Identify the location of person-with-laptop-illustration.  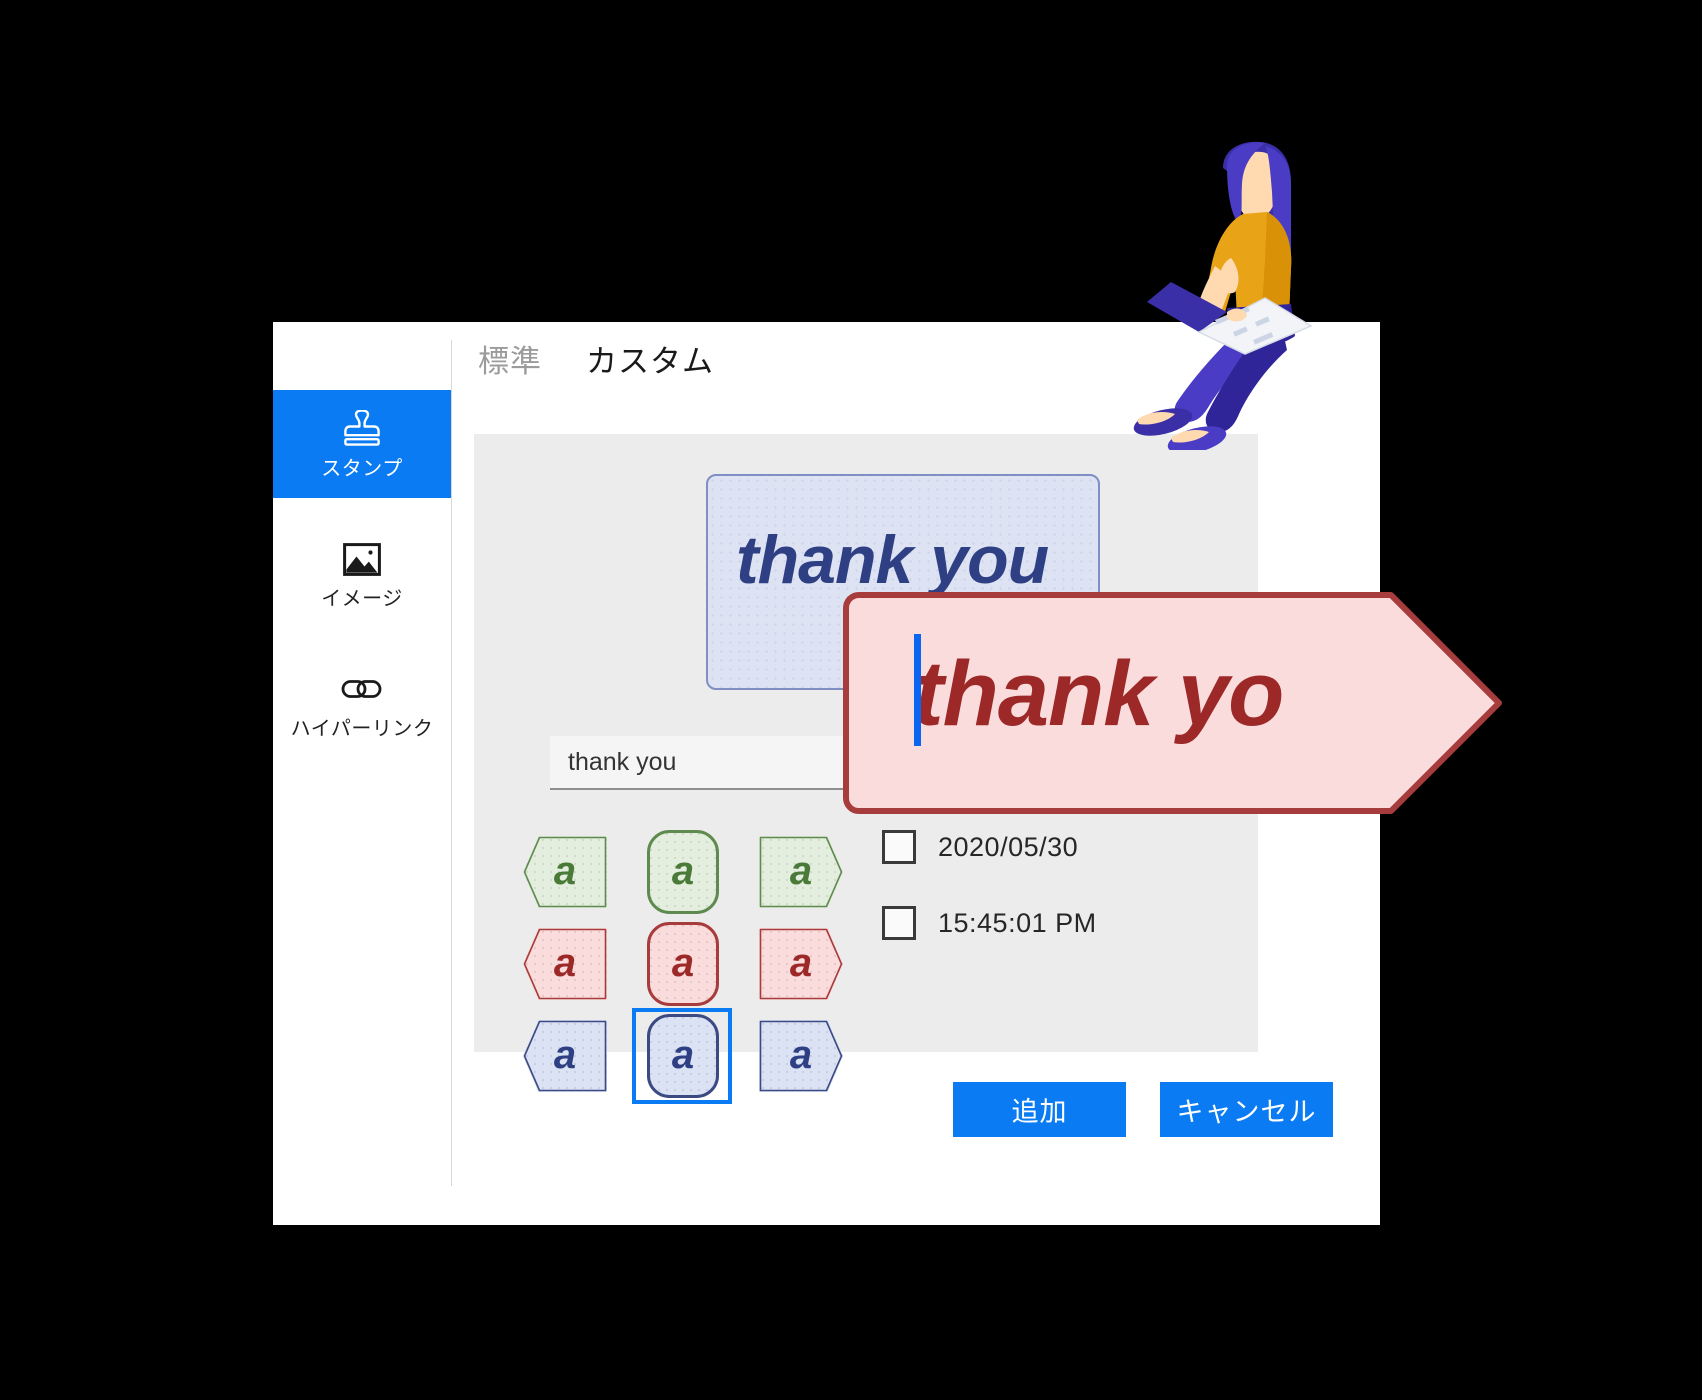
(1230, 297).